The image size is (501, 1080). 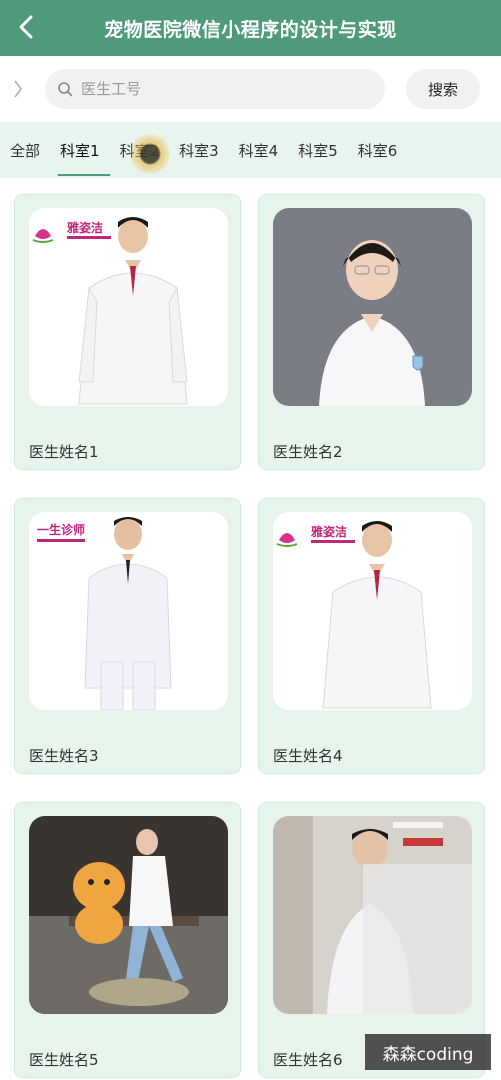 I want to click on department-tabs: 全部 科室1 科室2 科室3 科室4 科室5 科室6, so click(x=250, y=150).